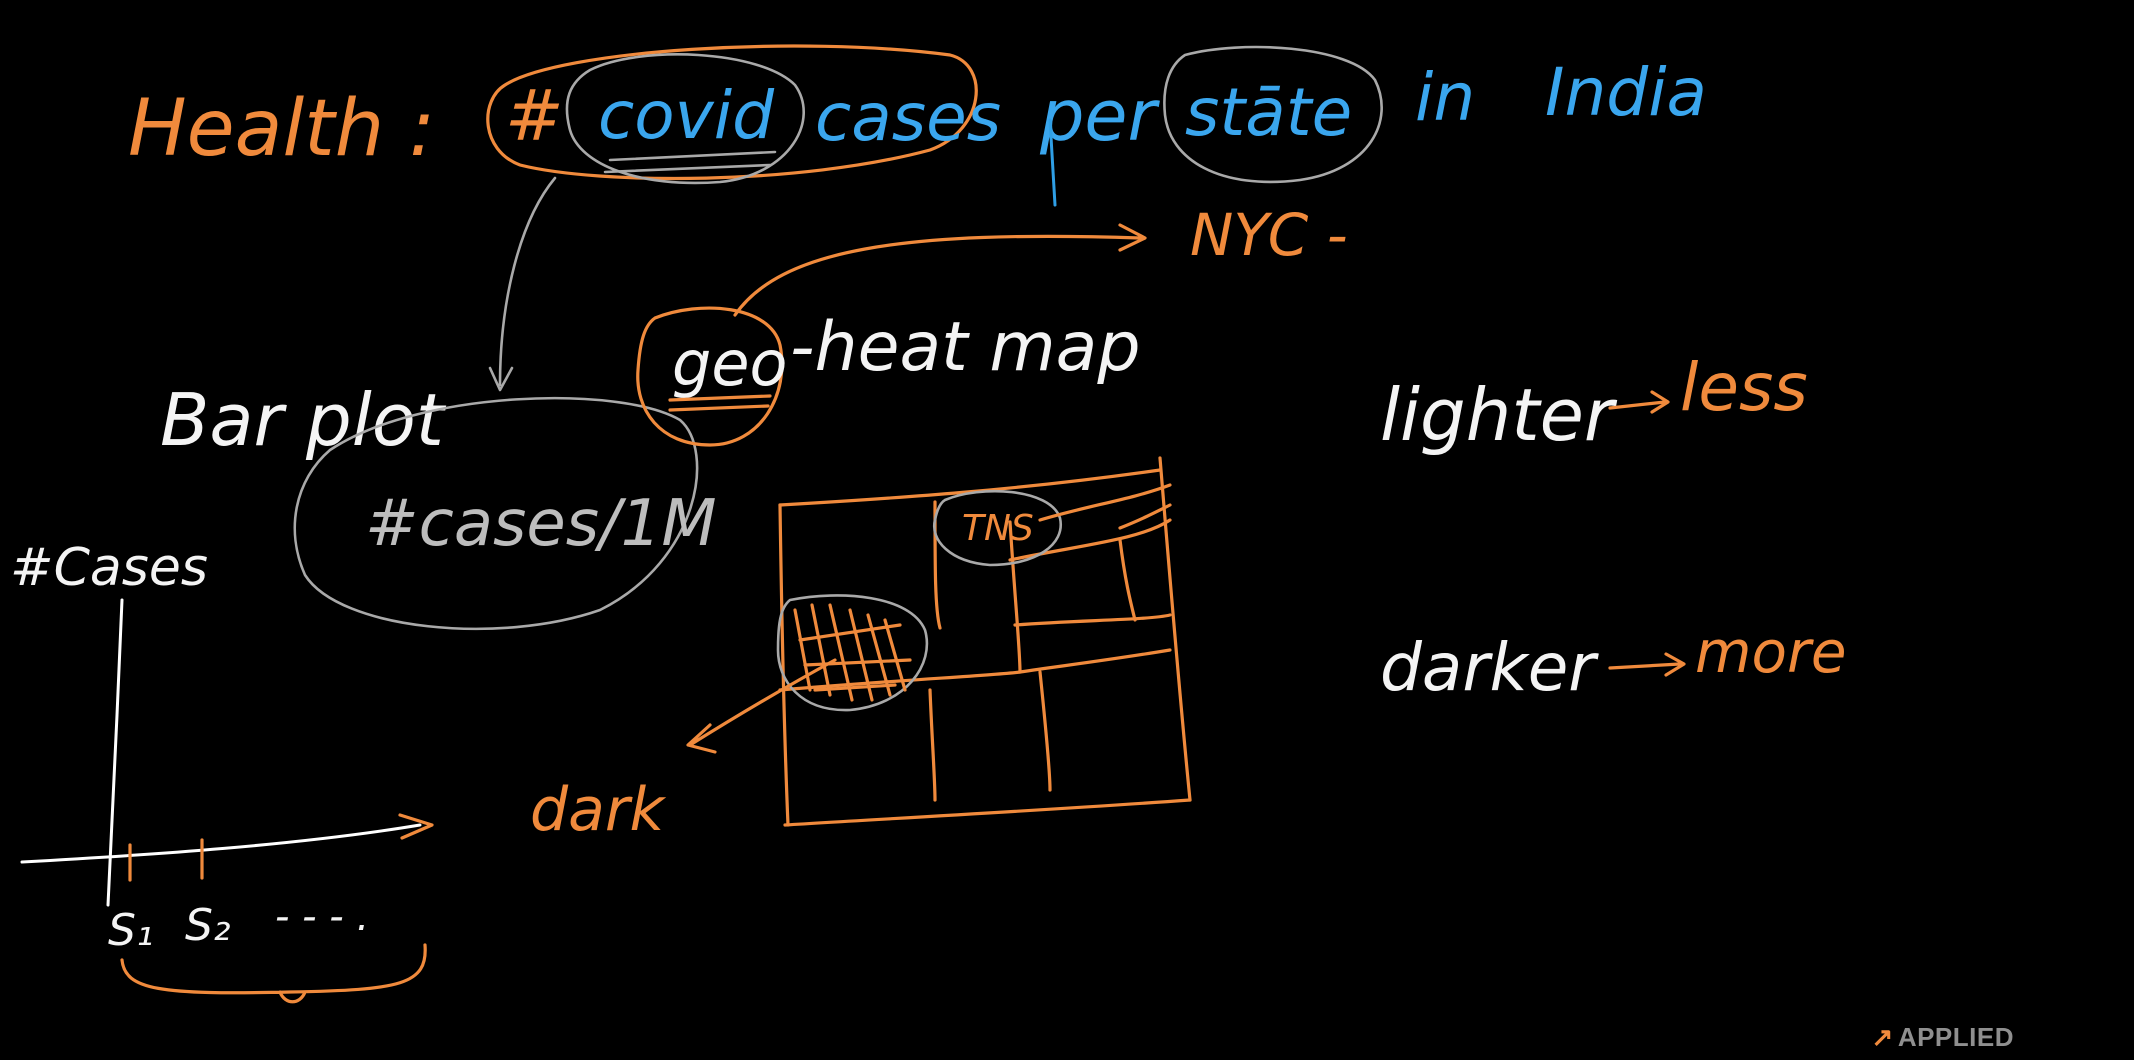  I want to click on health-label: Health :, so click(281, 129).